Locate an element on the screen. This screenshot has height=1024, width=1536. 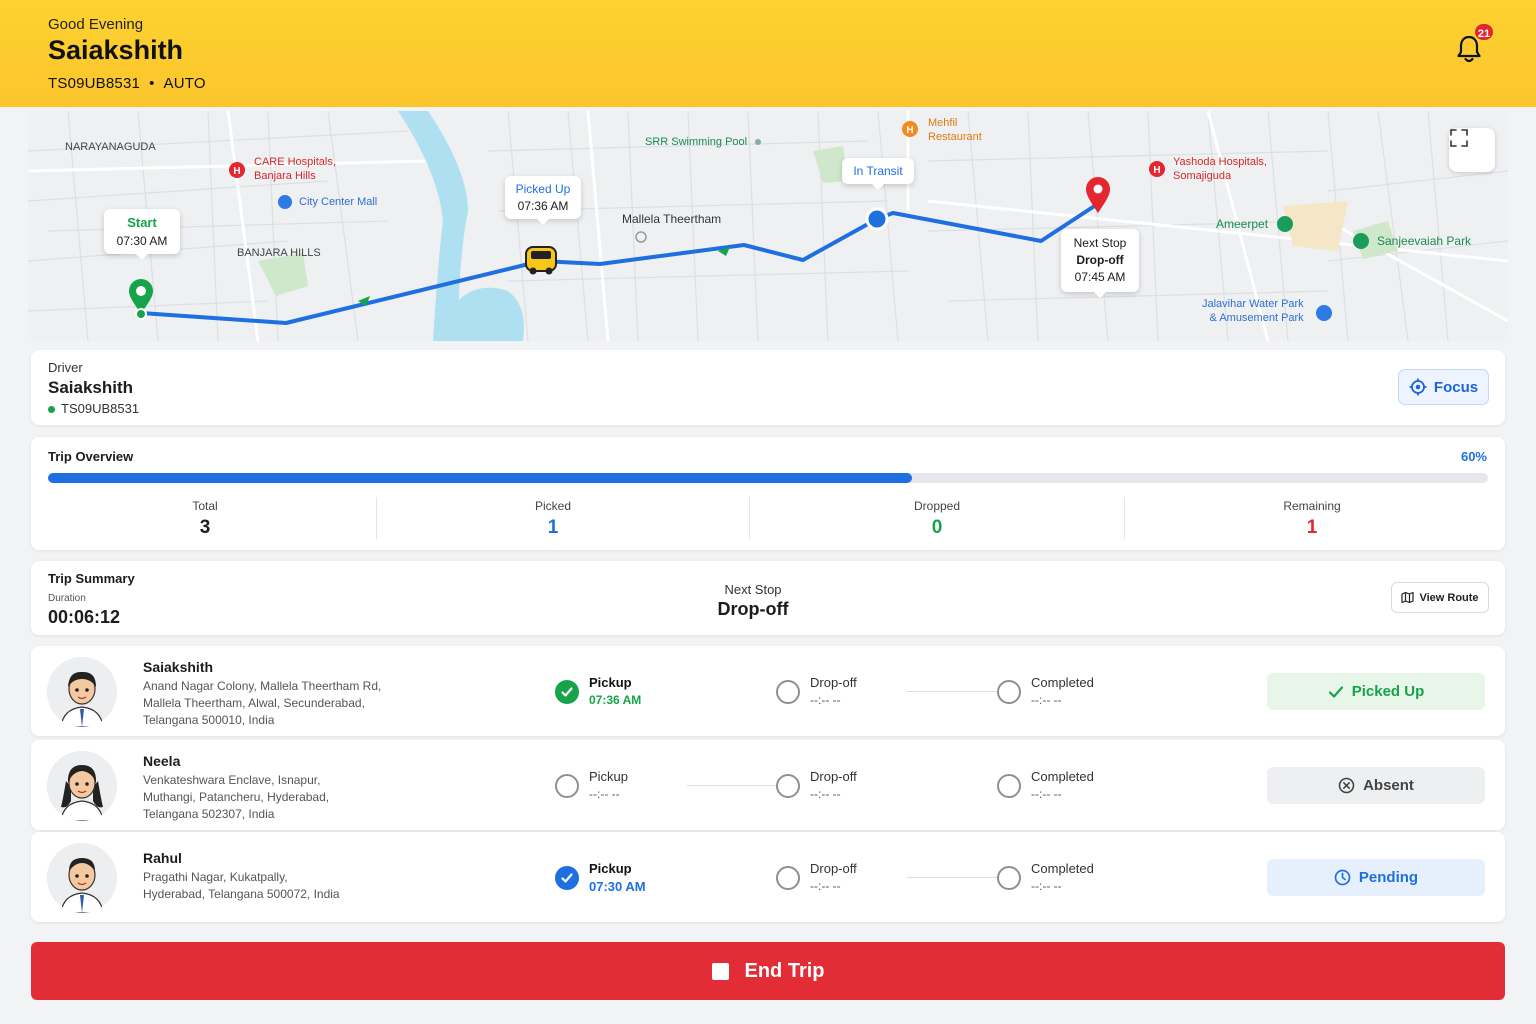
map-label-yashoda: Yashoda Hospitals, Somajiguda is located at coordinates (1220, 169).